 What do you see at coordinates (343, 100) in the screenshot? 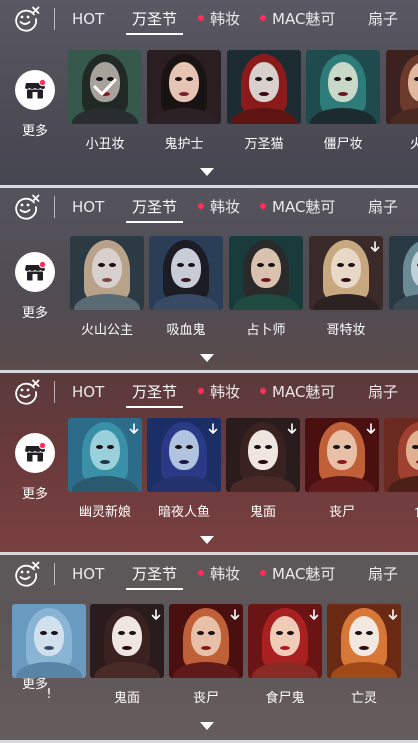
I see `makeup-item: 僵尸妆` at bounding box center [343, 100].